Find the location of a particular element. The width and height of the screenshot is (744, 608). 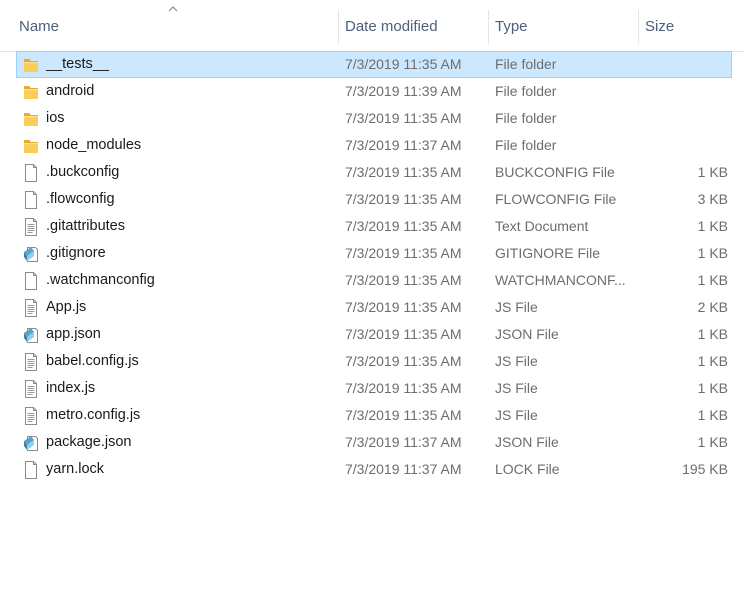

column-header-bar: Name Date modified Type Size is located at coordinates (372, 26).